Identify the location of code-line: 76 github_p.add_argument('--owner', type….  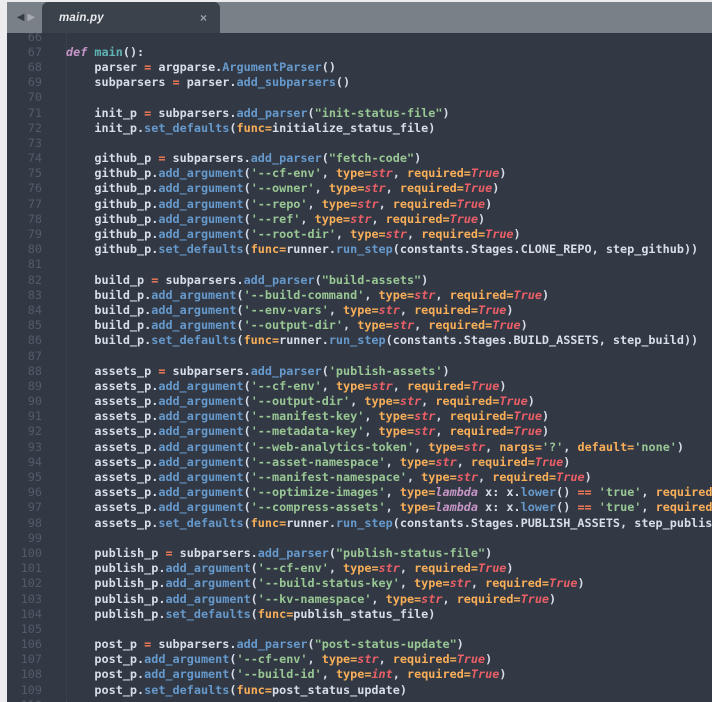
(359, 188).